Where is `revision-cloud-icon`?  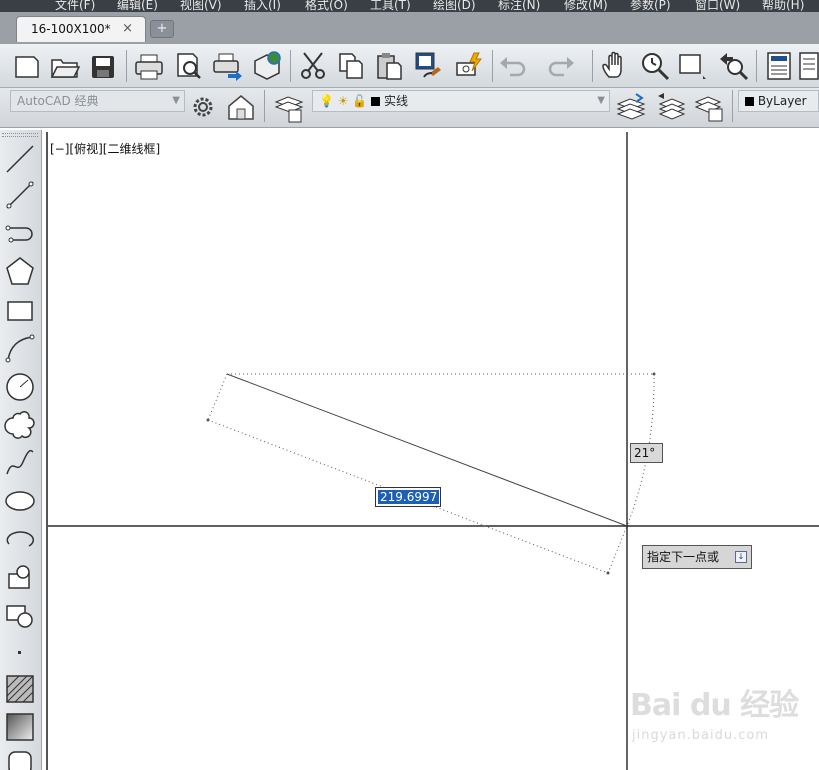 revision-cloud-icon is located at coordinates (20, 425).